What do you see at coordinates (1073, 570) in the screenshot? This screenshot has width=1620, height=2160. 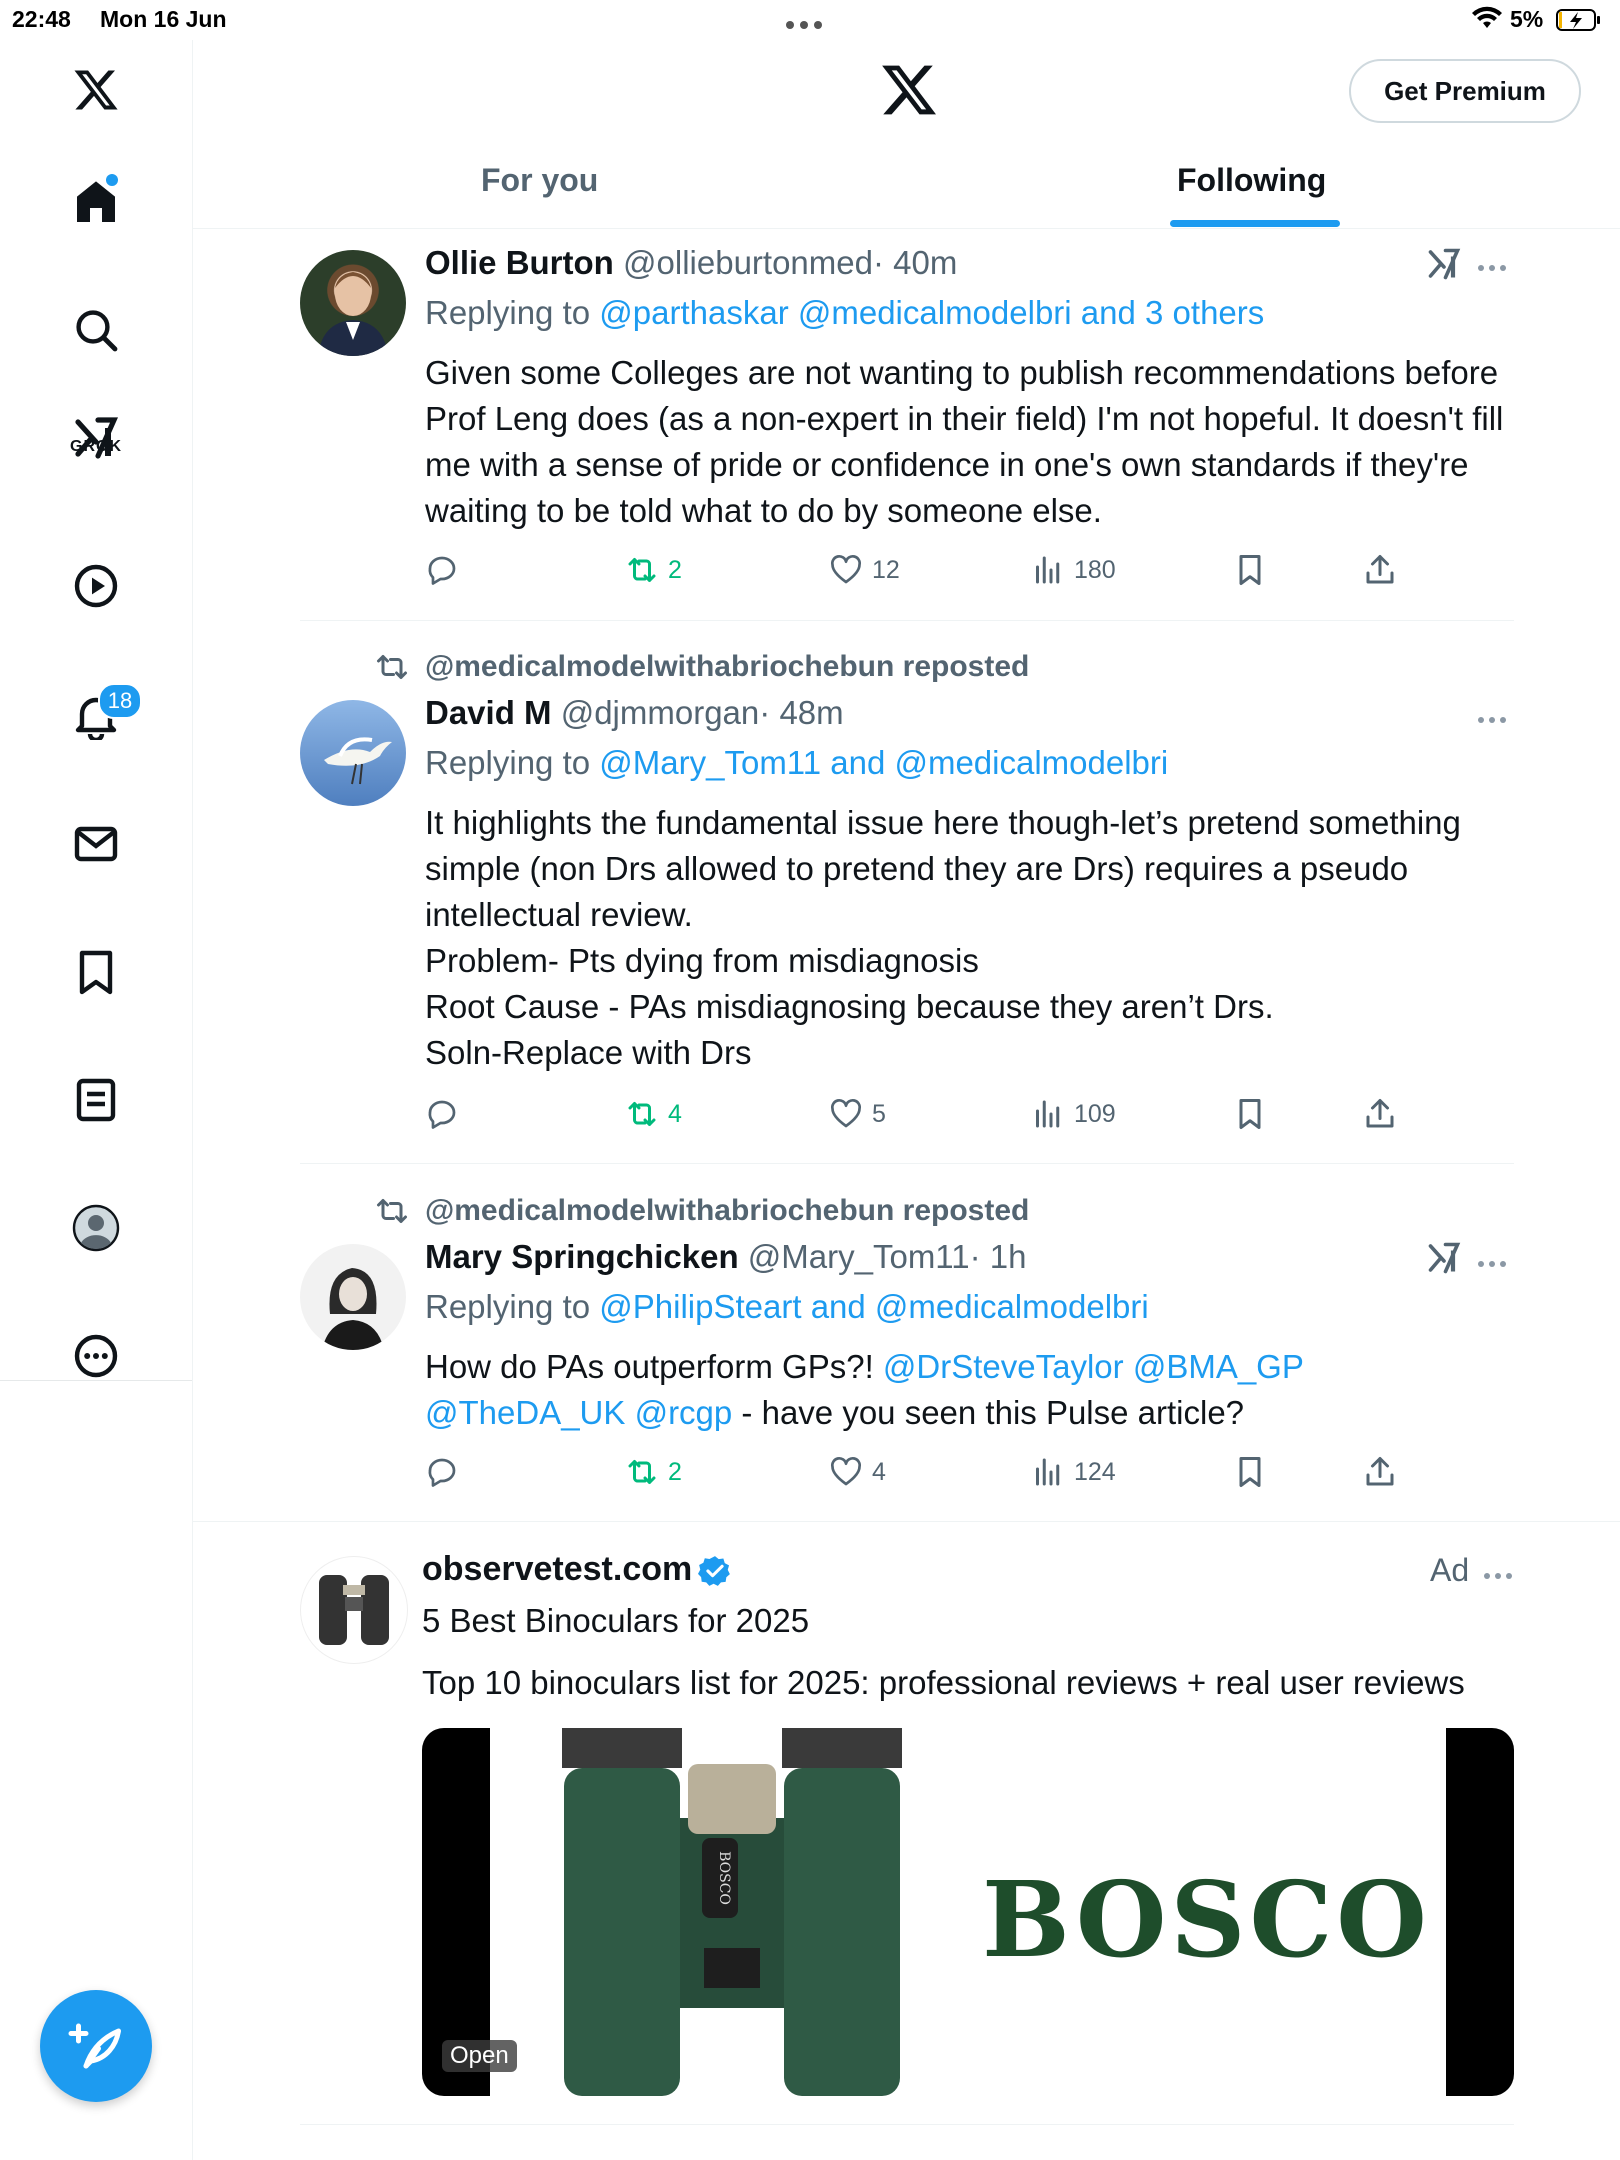 I see `views-button: 180` at bounding box center [1073, 570].